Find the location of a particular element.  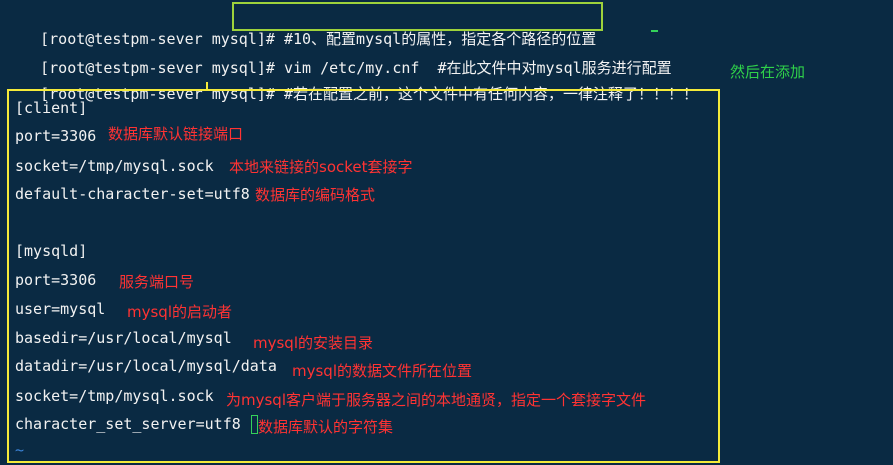

annotation-user: mysql的启动者 is located at coordinates (179, 312).